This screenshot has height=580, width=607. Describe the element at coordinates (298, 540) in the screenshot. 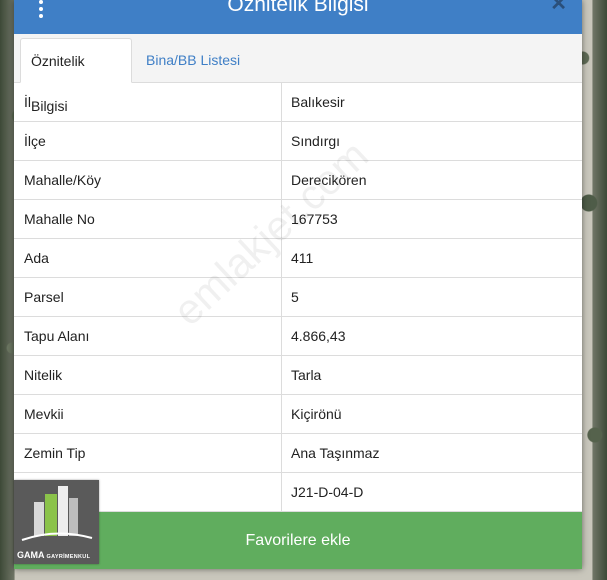

I see `add-favorite-button: Favorilere ekle` at that location.